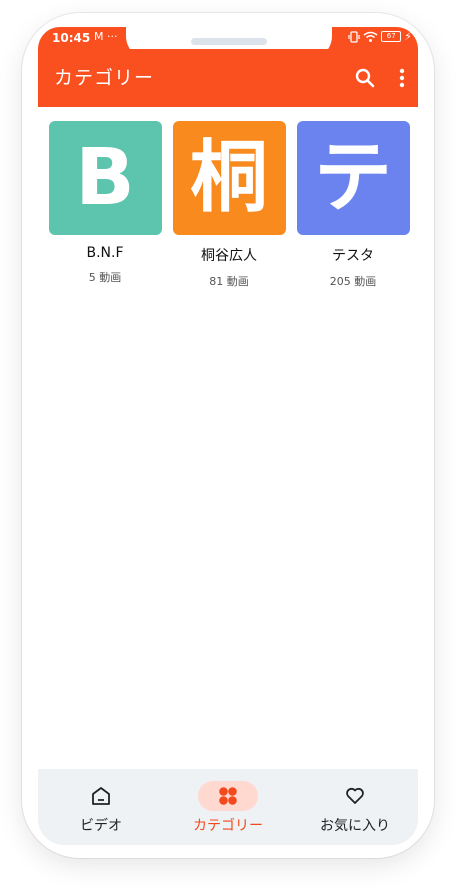 The height and width of the screenshot is (892, 456). Describe the element at coordinates (370, 36) in the screenshot. I see `wifi-icon` at that location.